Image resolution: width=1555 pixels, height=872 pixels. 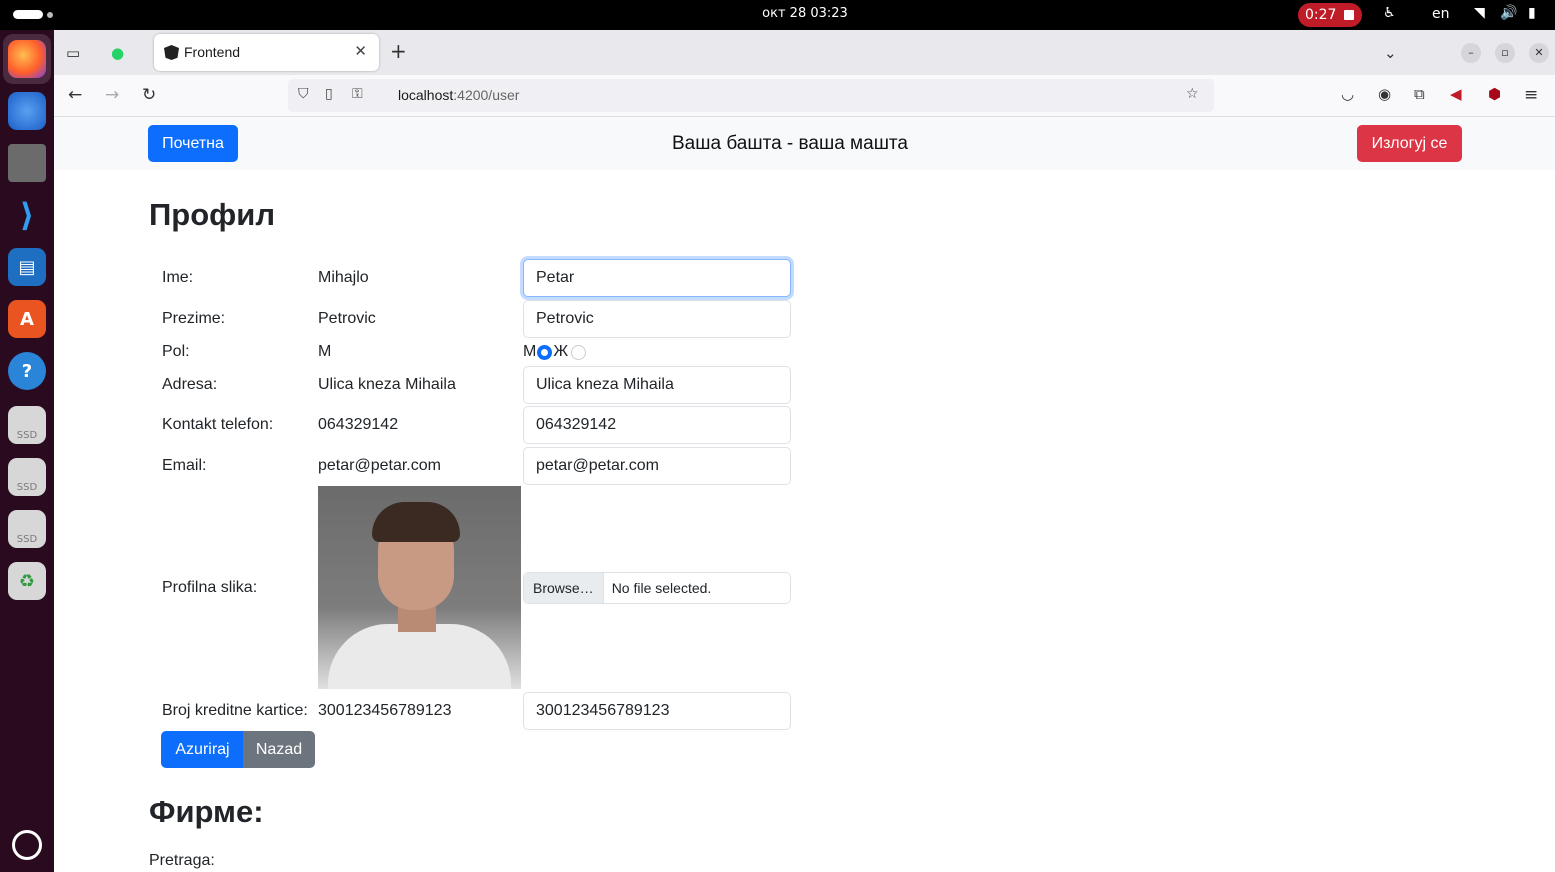 What do you see at coordinates (657, 278) in the screenshot?
I see `first-name-input` at bounding box center [657, 278].